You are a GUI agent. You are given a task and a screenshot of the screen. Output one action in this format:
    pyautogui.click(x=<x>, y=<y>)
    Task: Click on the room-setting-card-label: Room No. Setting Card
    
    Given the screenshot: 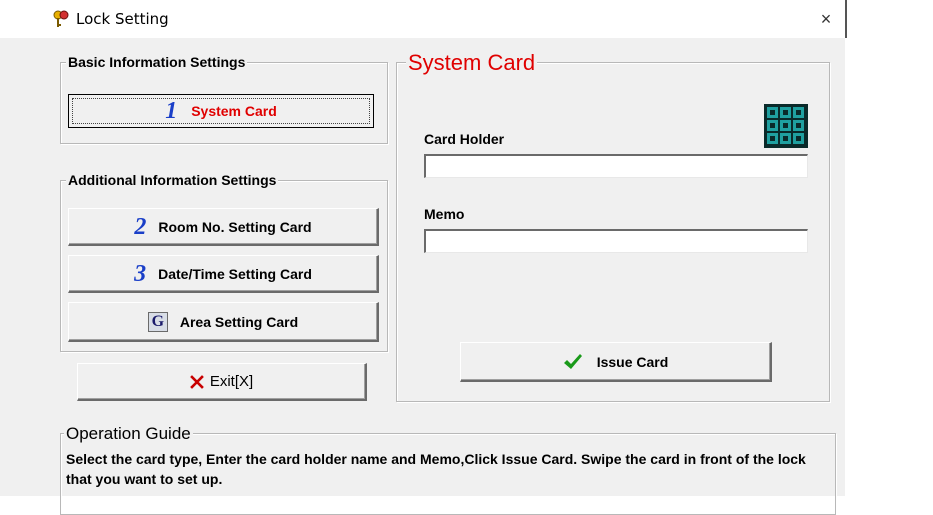 What is the action you would take?
    pyautogui.click(x=235, y=226)
    